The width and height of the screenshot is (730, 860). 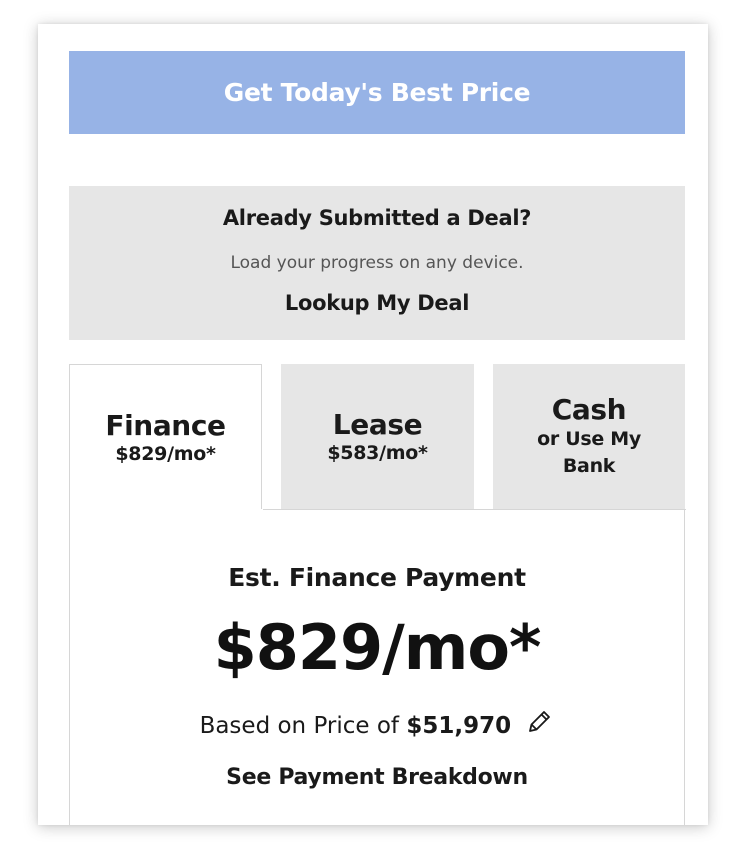 I want to click on tab-cash: Cash or Use My Bank, so click(x=589, y=437).